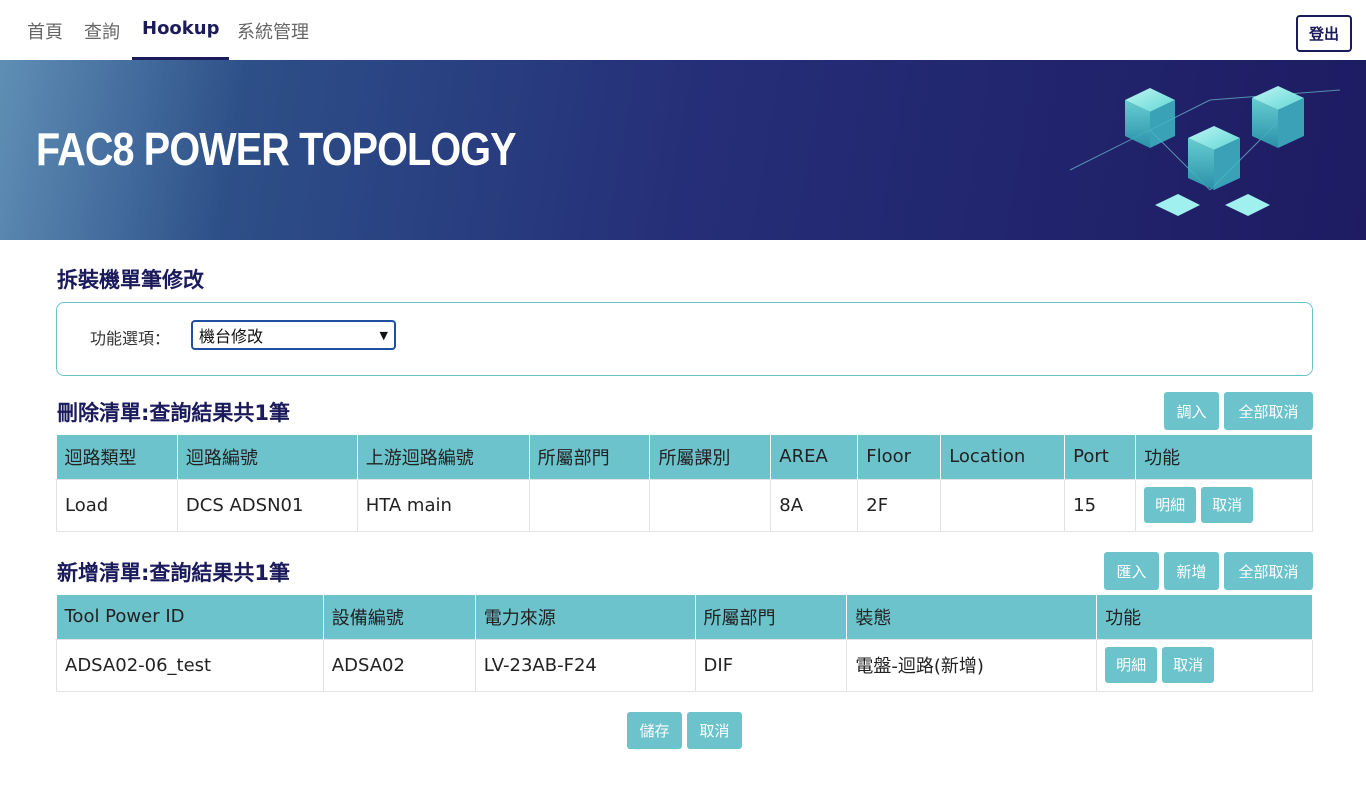  Describe the element at coordinates (899, 505) in the screenshot. I see `cell-floor: 2F` at that location.